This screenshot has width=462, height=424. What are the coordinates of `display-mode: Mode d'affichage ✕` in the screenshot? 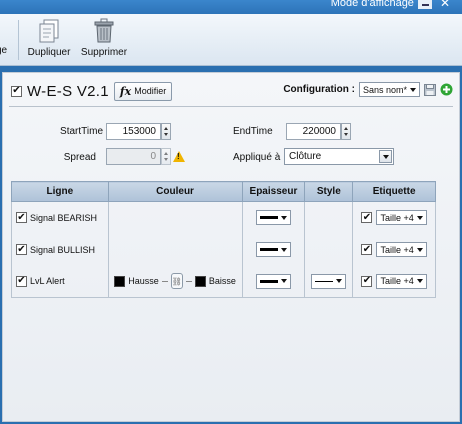 It's located at (390, 5).